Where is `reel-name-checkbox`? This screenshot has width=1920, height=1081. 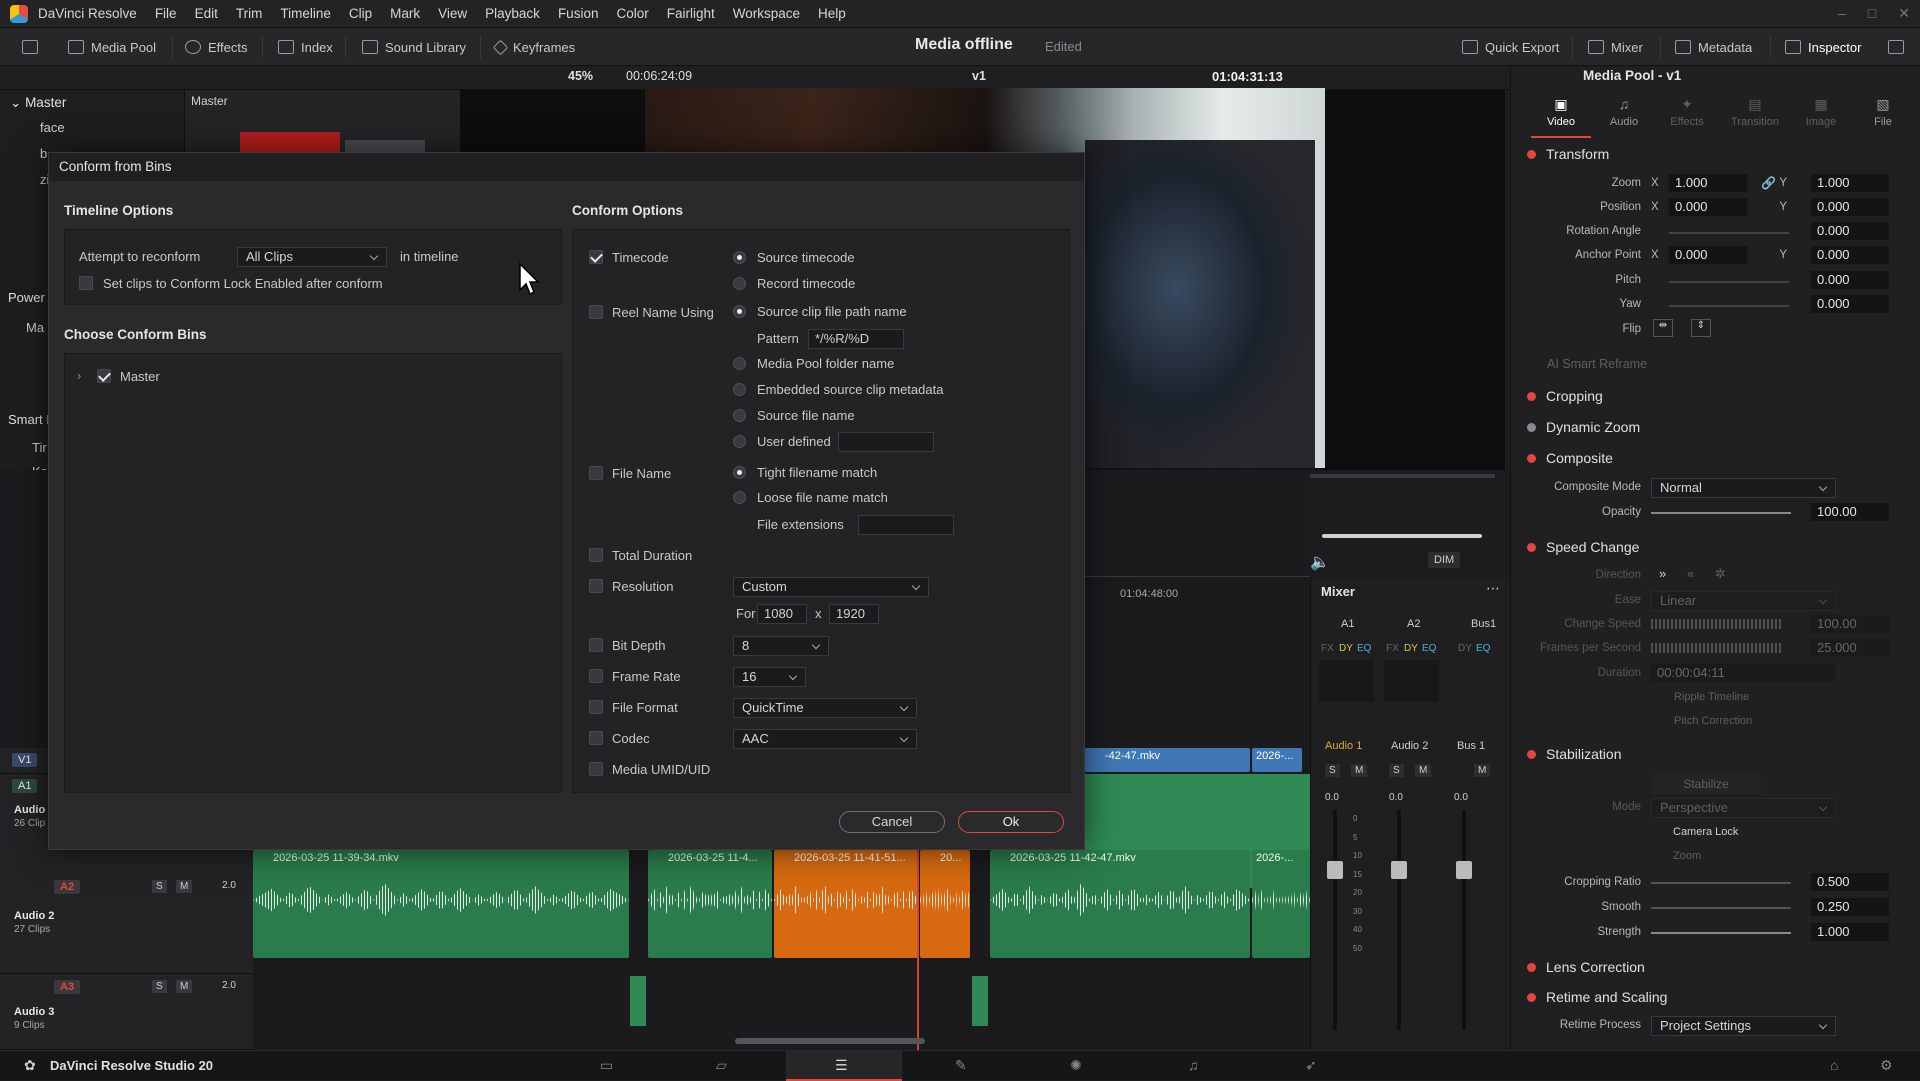
reel-name-checkbox is located at coordinates (596, 312).